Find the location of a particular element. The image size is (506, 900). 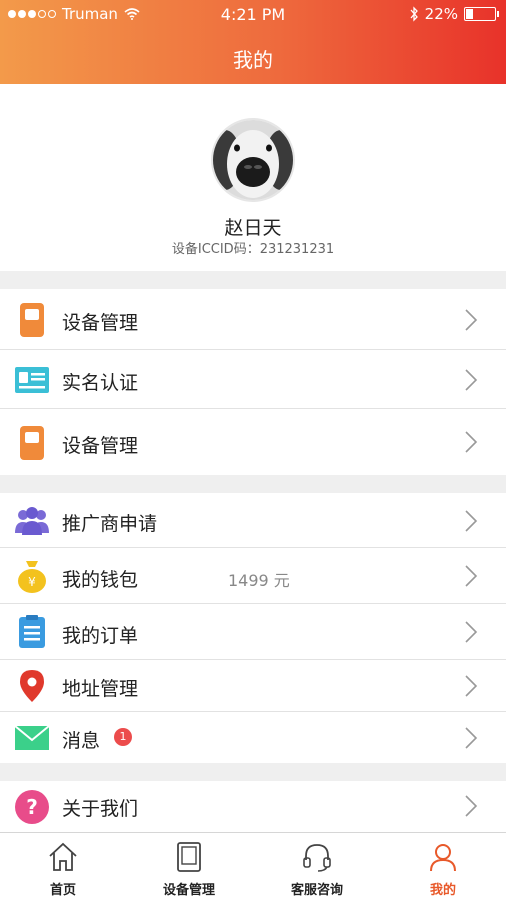

menu-item-device-management: 设备管理 is located at coordinates (253, 319).